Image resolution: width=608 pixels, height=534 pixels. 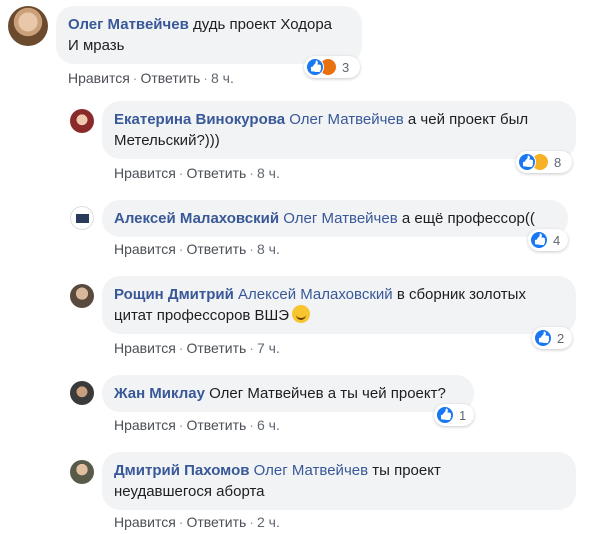 I want to click on reaction-summary: 3, so click(x=332, y=67).